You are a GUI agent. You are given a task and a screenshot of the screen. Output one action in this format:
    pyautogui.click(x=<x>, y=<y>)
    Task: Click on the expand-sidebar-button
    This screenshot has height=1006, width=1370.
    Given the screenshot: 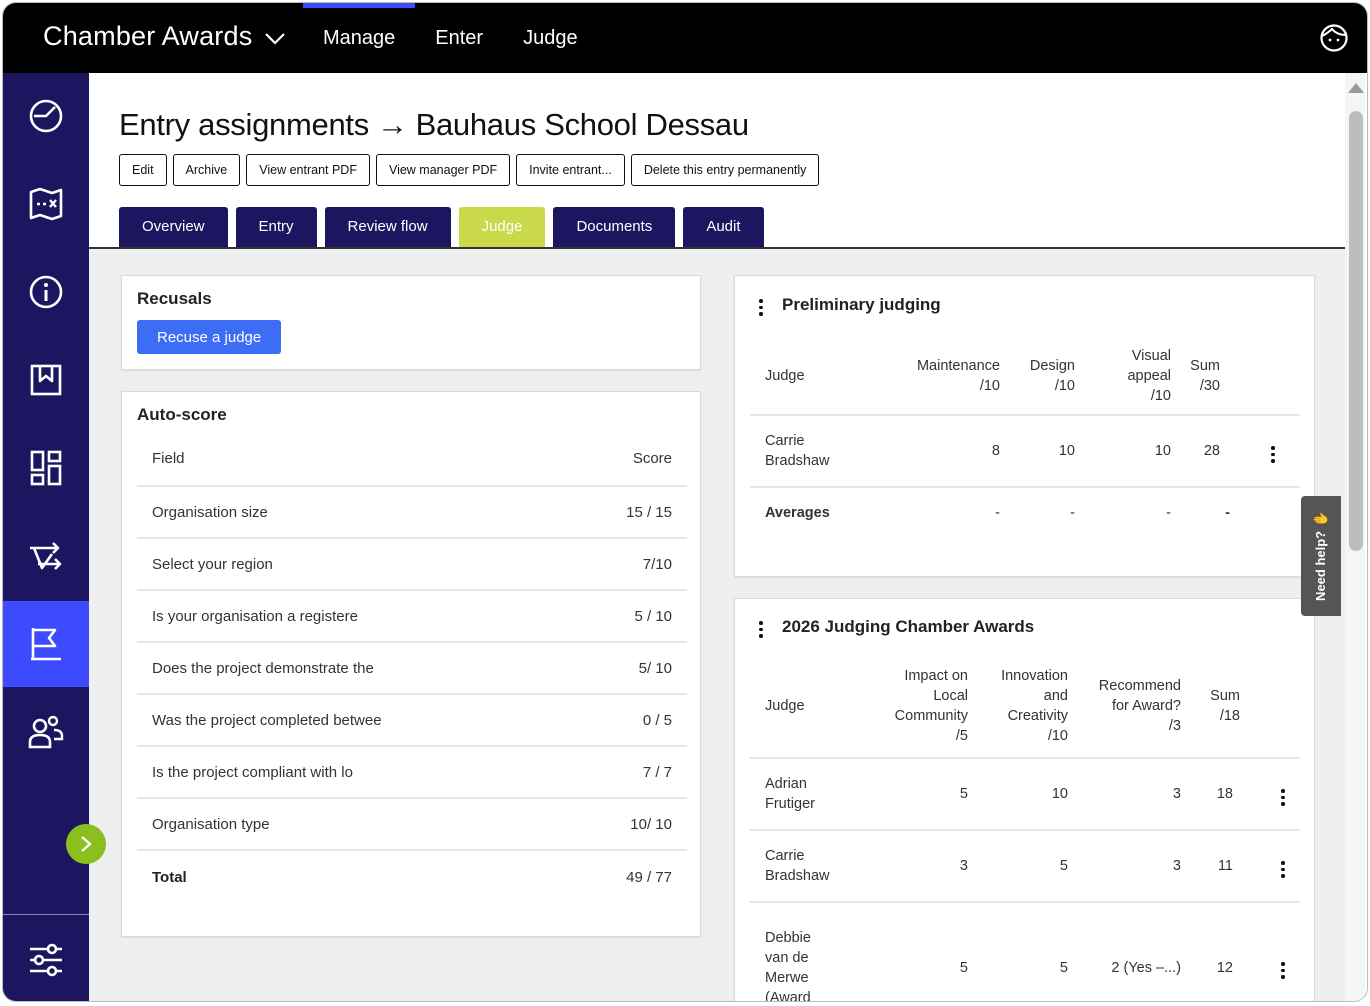 What is the action you would take?
    pyautogui.click(x=86, y=844)
    